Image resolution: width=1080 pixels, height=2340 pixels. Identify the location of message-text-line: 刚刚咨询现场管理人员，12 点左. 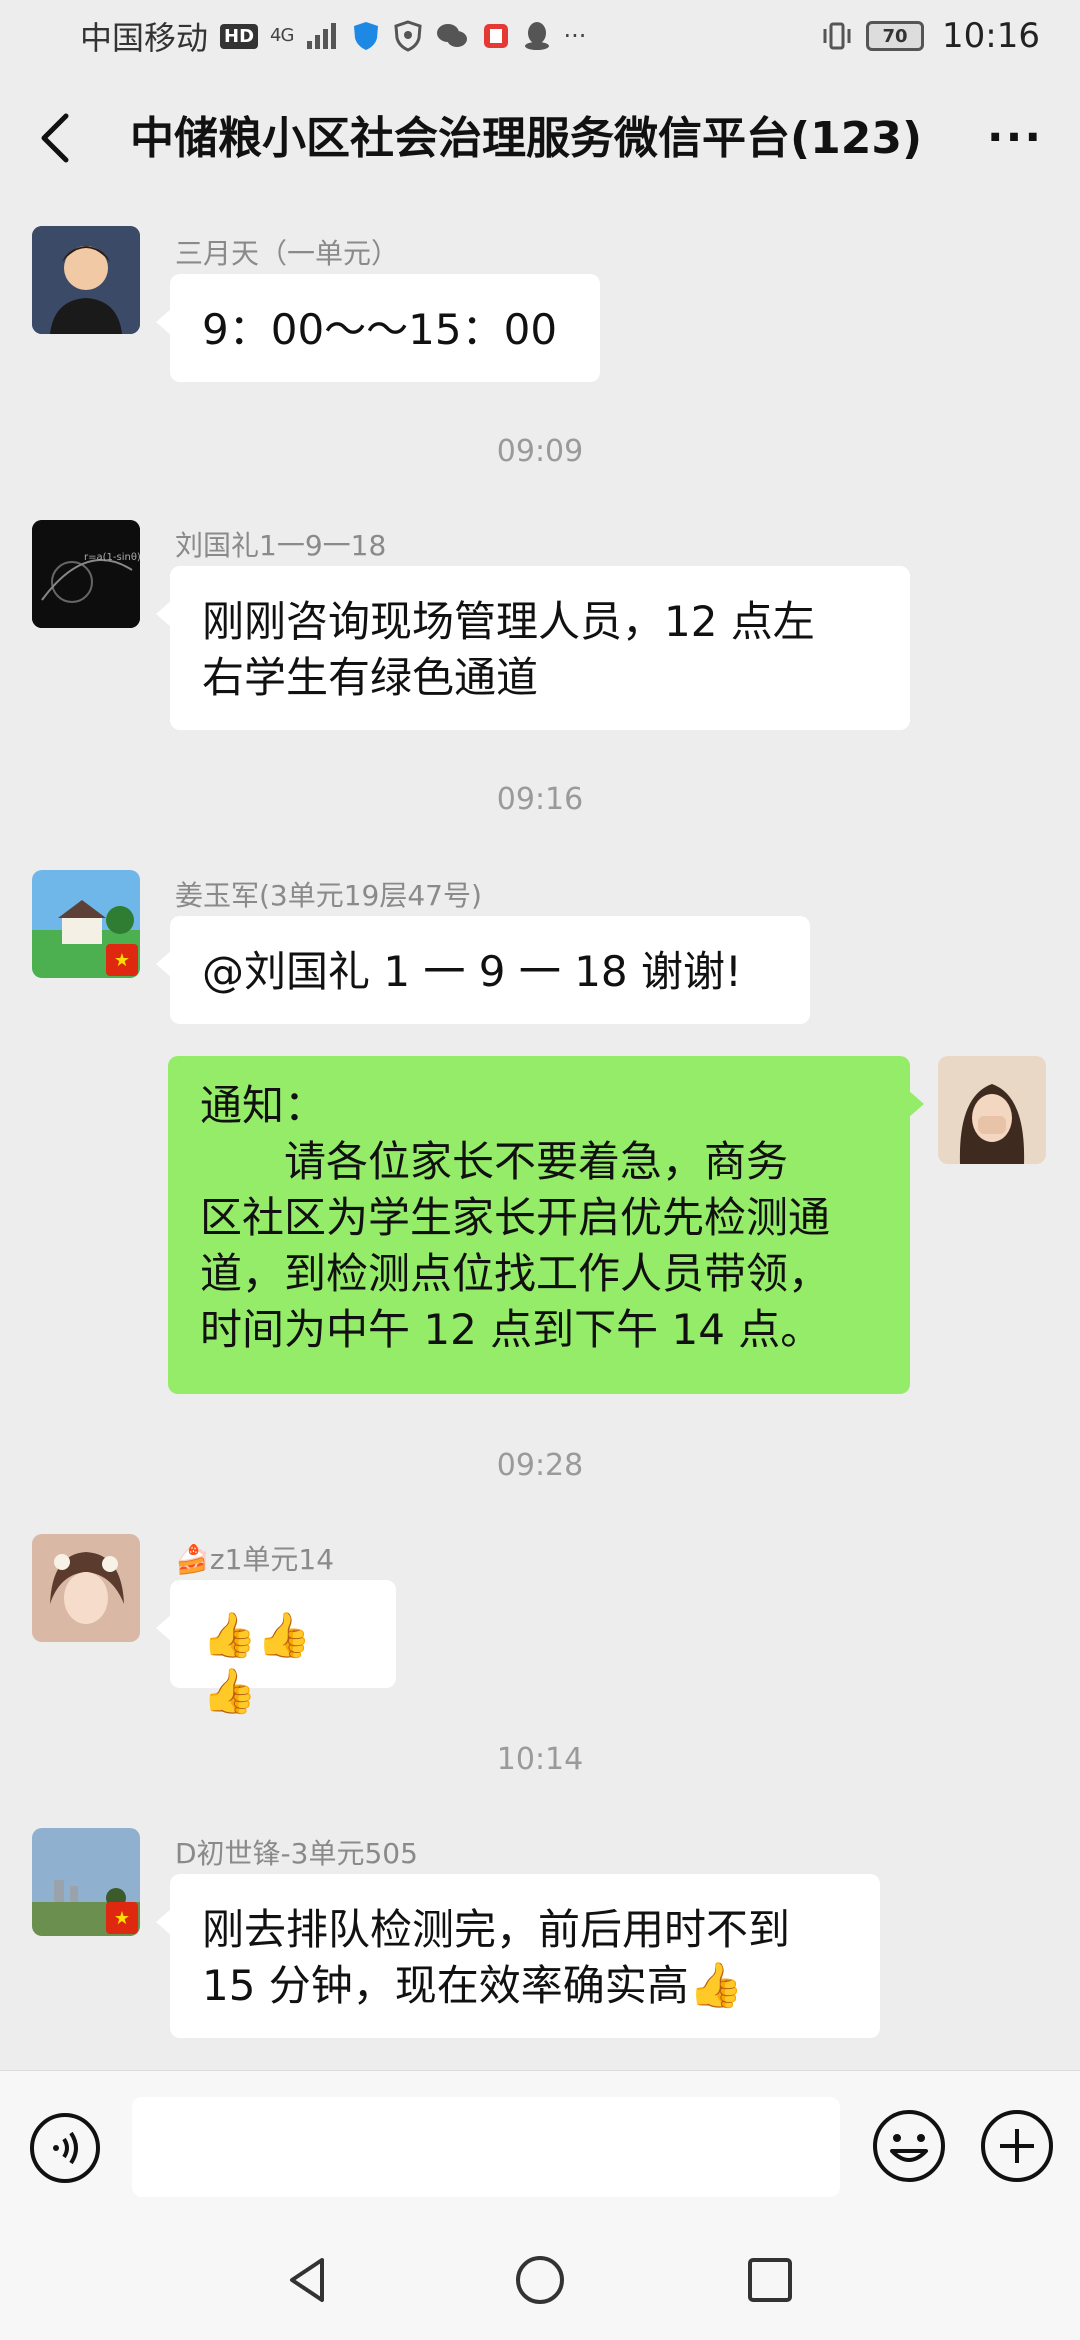
(508, 621).